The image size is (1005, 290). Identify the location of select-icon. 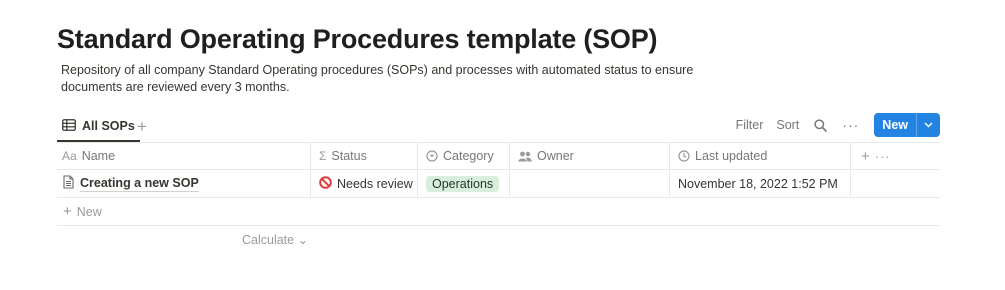
(432, 156).